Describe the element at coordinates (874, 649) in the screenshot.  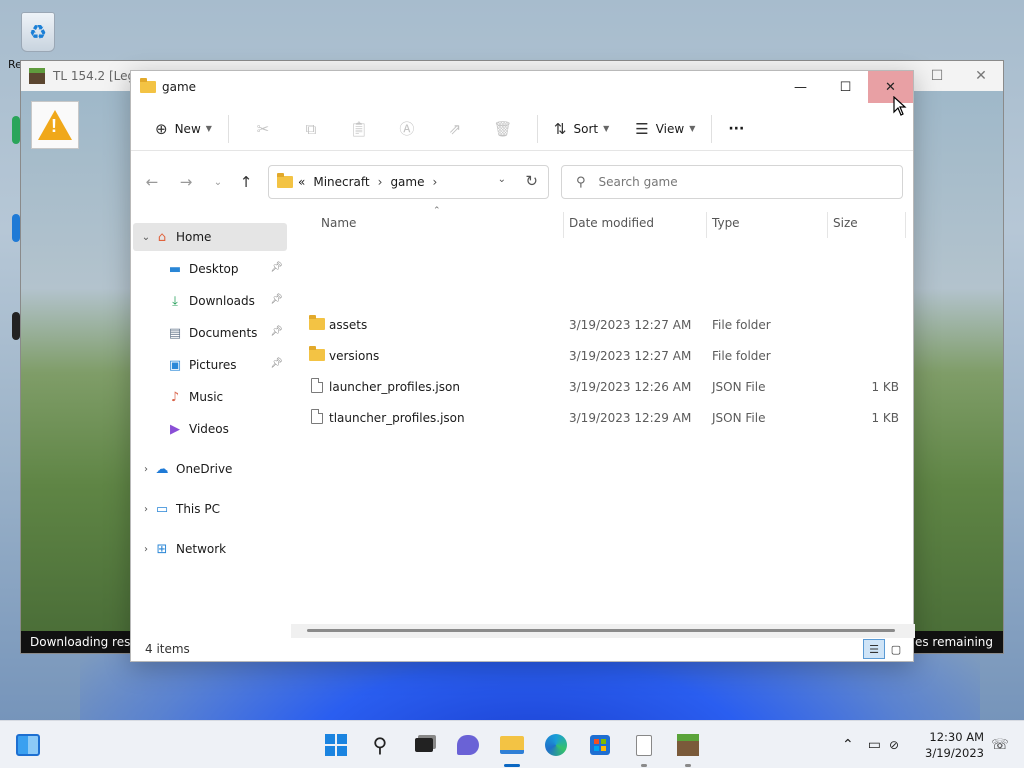
I see `details-view-icon: ☰` at that location.